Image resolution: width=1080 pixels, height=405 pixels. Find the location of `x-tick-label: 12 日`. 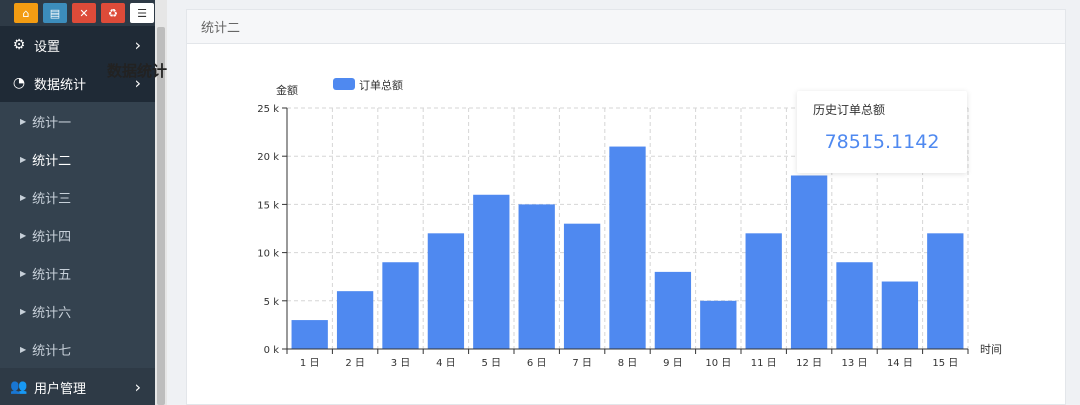

x-tick-label: 12 日 is located at coordinates (809, 363).